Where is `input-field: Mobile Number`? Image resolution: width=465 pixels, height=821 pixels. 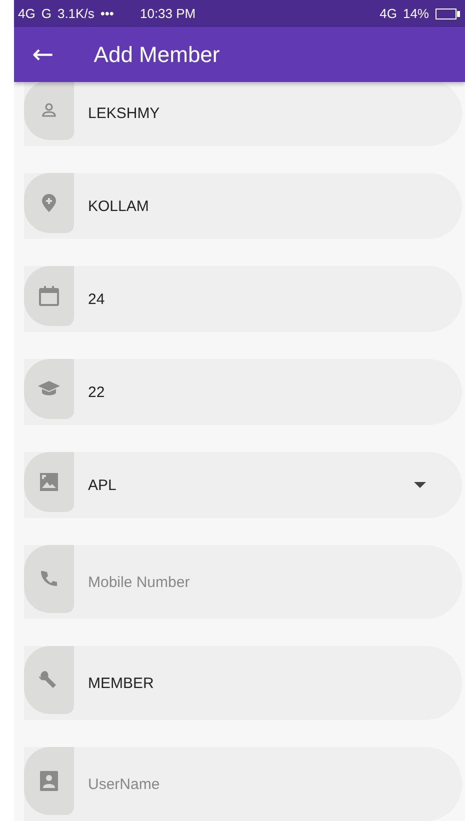 input-field: Mobile Number is located at coordinates (274, 582).